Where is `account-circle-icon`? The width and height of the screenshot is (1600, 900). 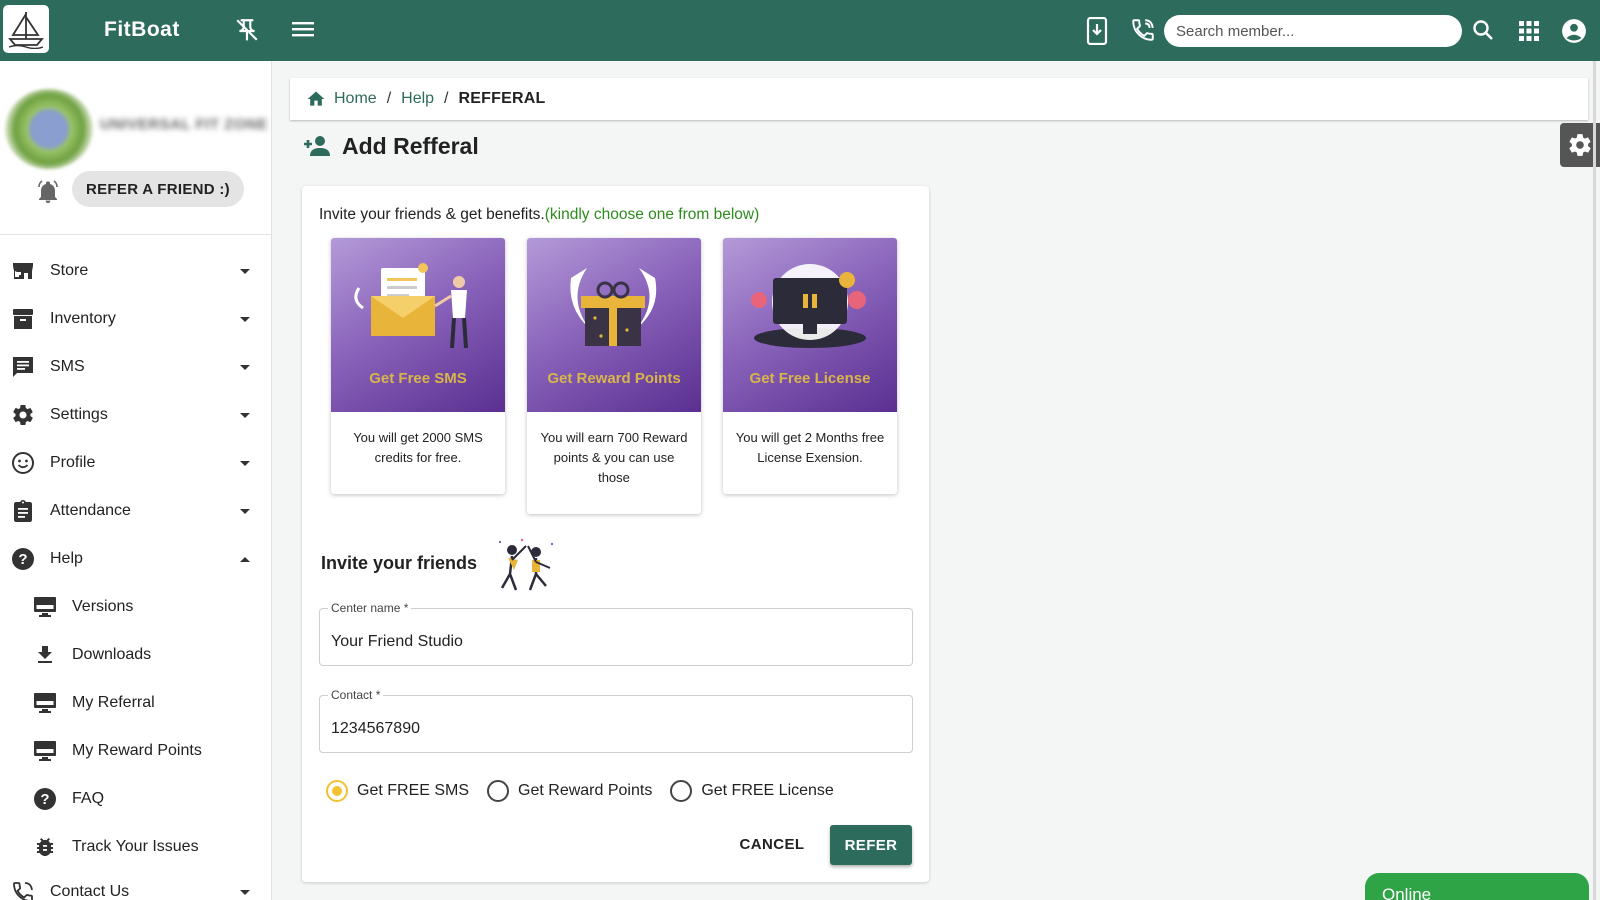 account-circle-icon is located at coordinates (1574, 33).